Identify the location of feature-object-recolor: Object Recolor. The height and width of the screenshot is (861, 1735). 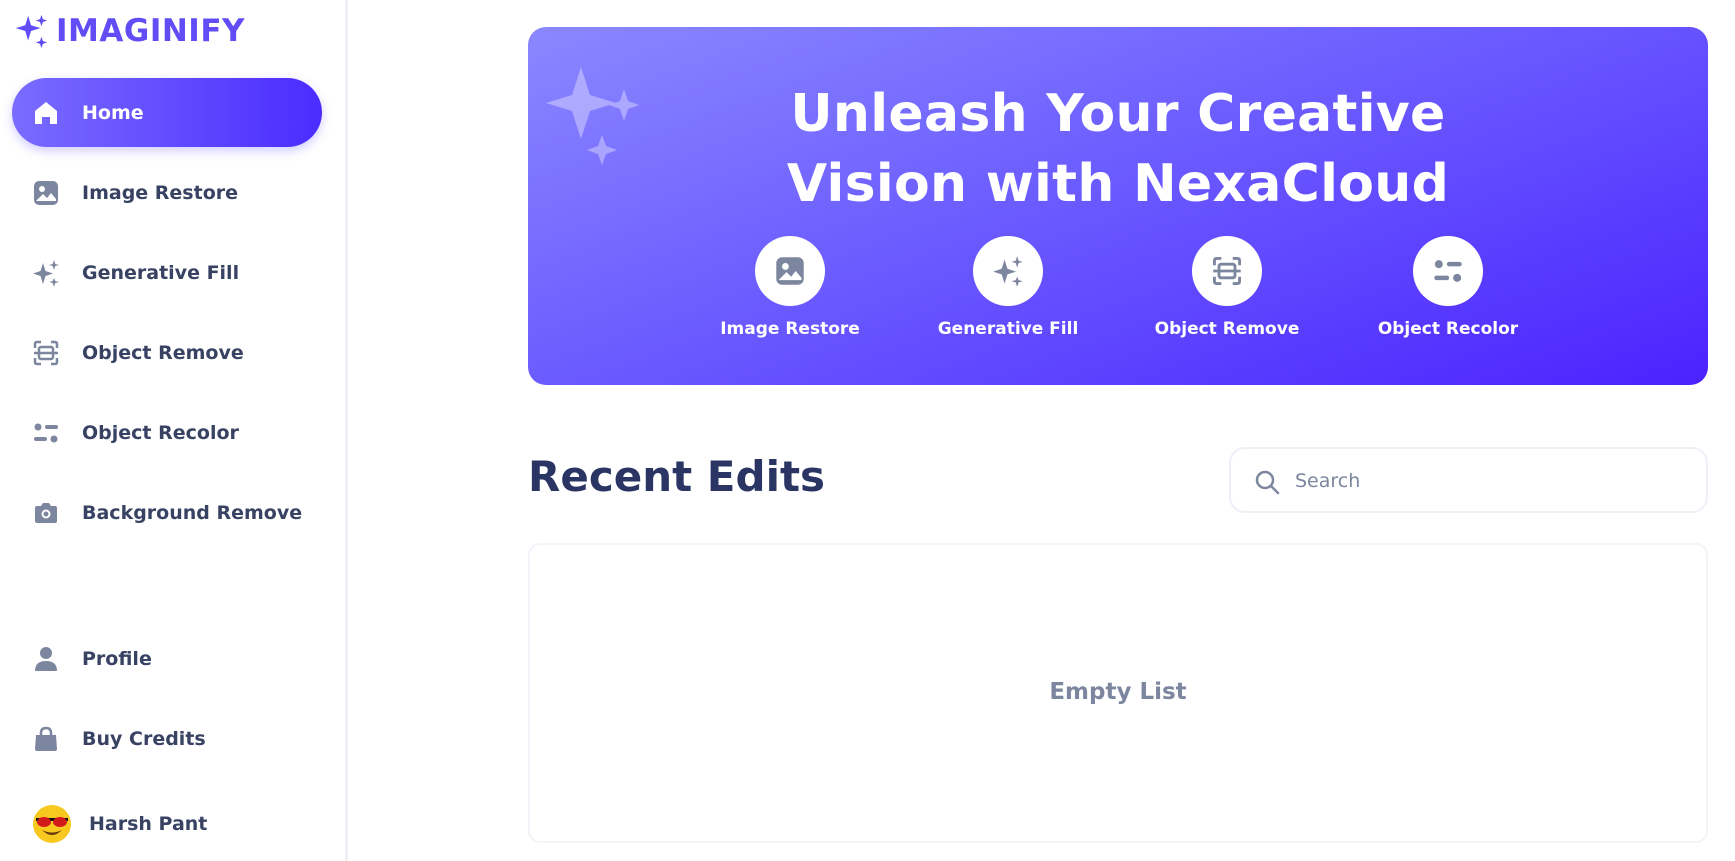
(1448, 287).